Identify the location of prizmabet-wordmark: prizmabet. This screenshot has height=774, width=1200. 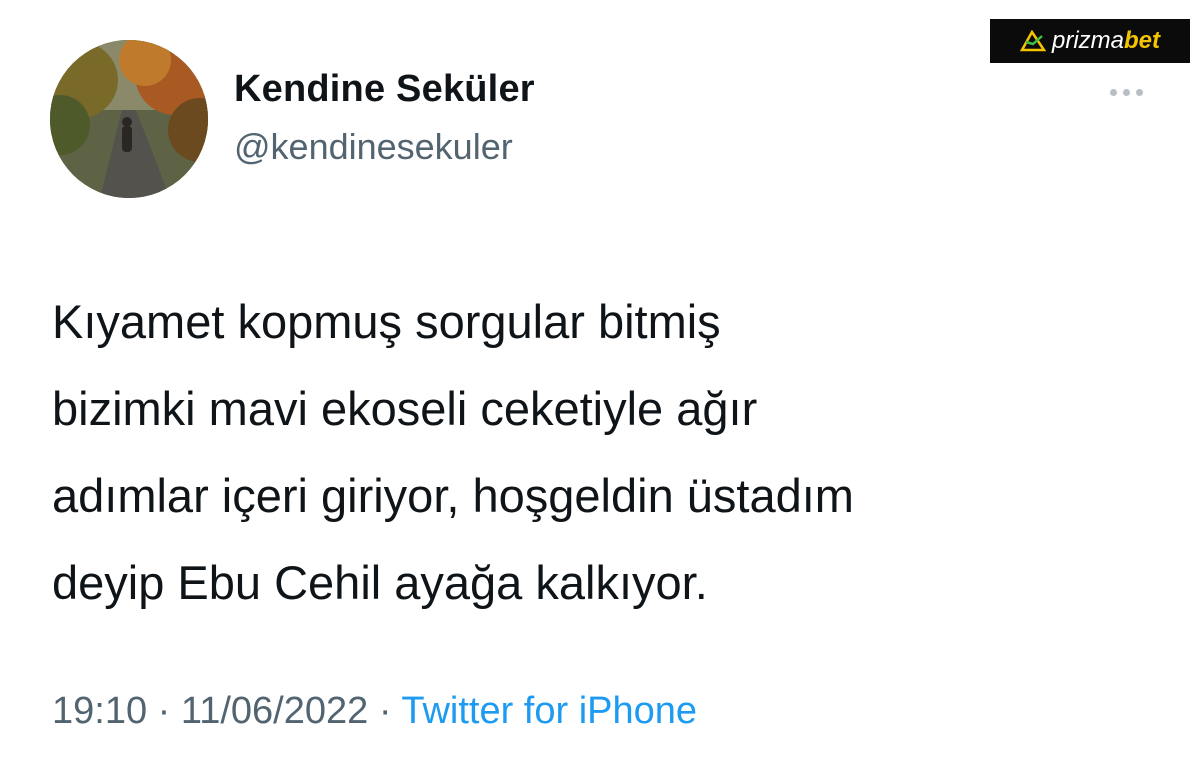
(1106, 41).